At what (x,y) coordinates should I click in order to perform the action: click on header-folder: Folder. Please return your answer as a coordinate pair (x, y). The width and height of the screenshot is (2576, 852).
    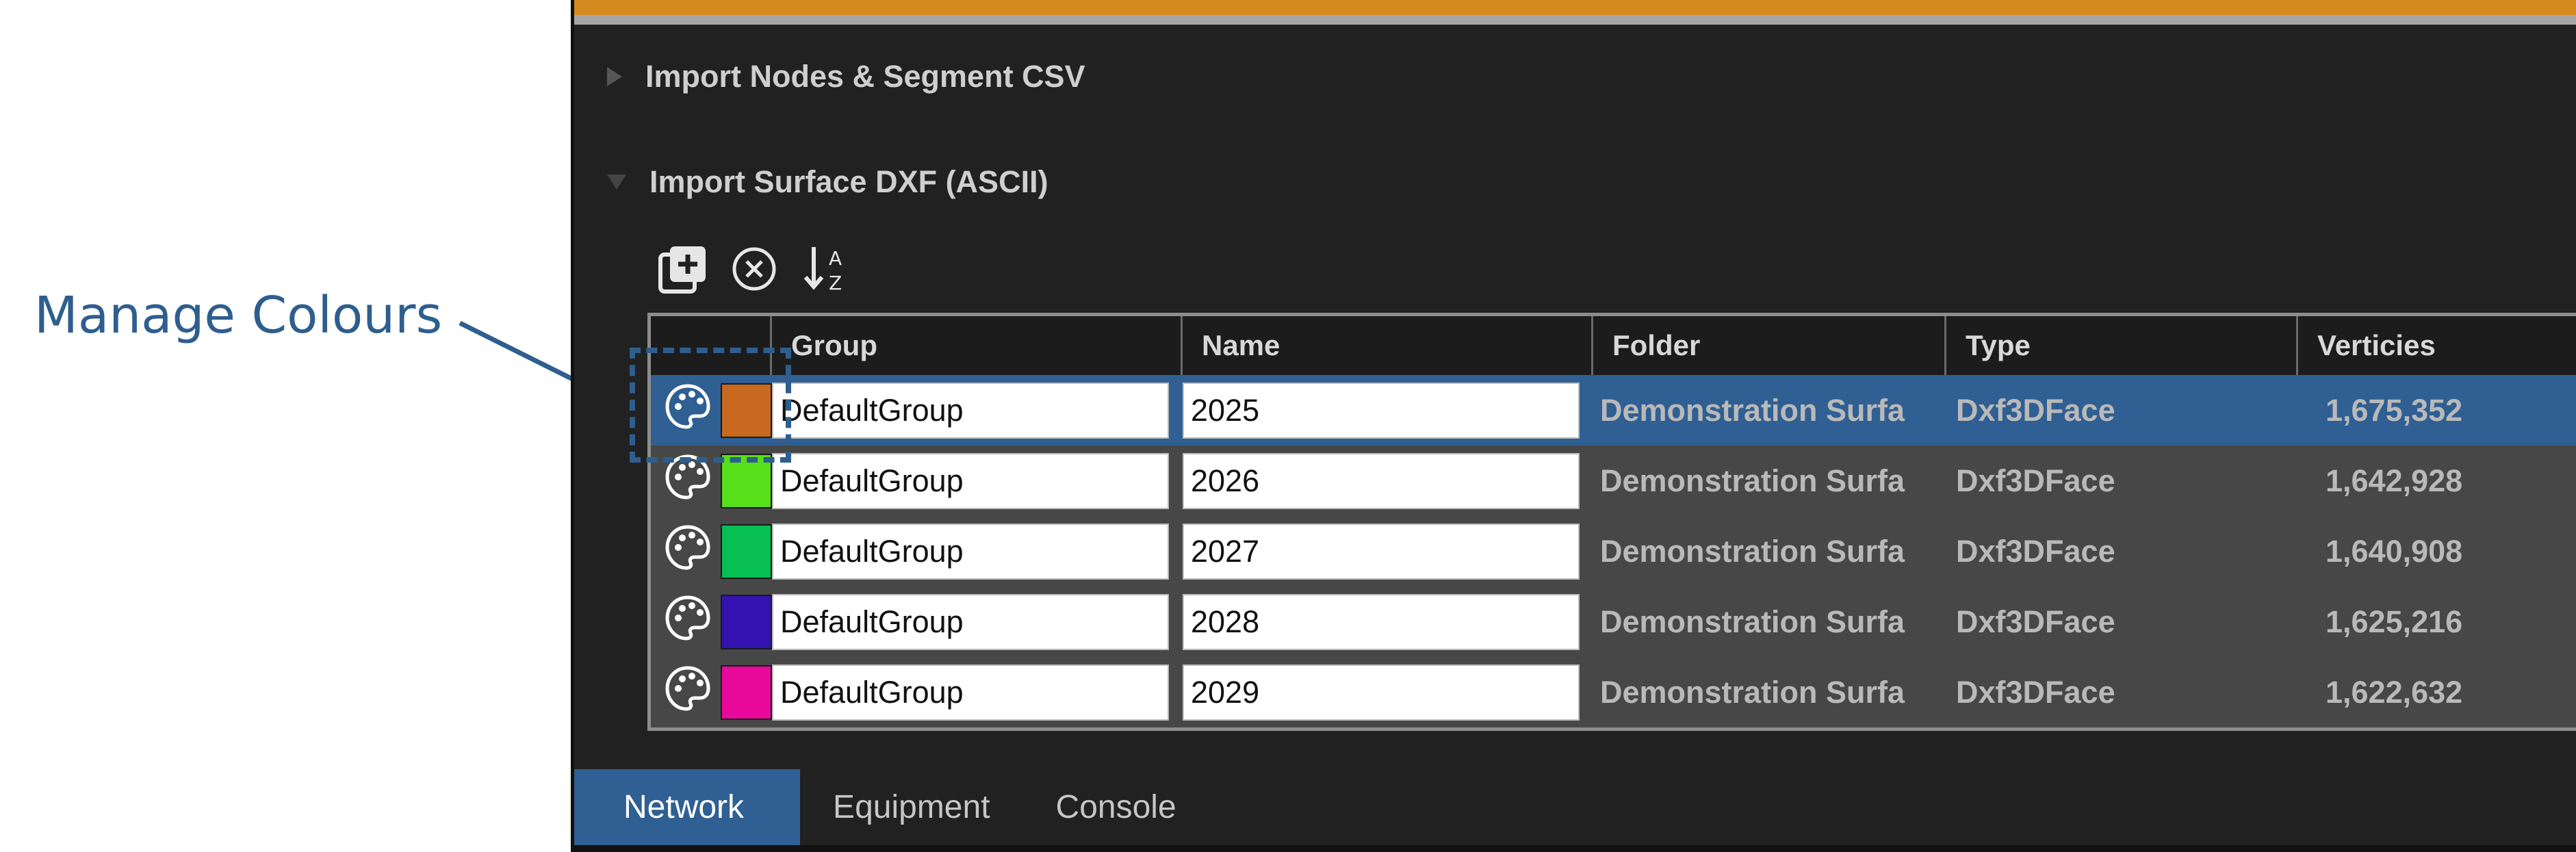
    Looking at the image, I should click on (1769, 345).